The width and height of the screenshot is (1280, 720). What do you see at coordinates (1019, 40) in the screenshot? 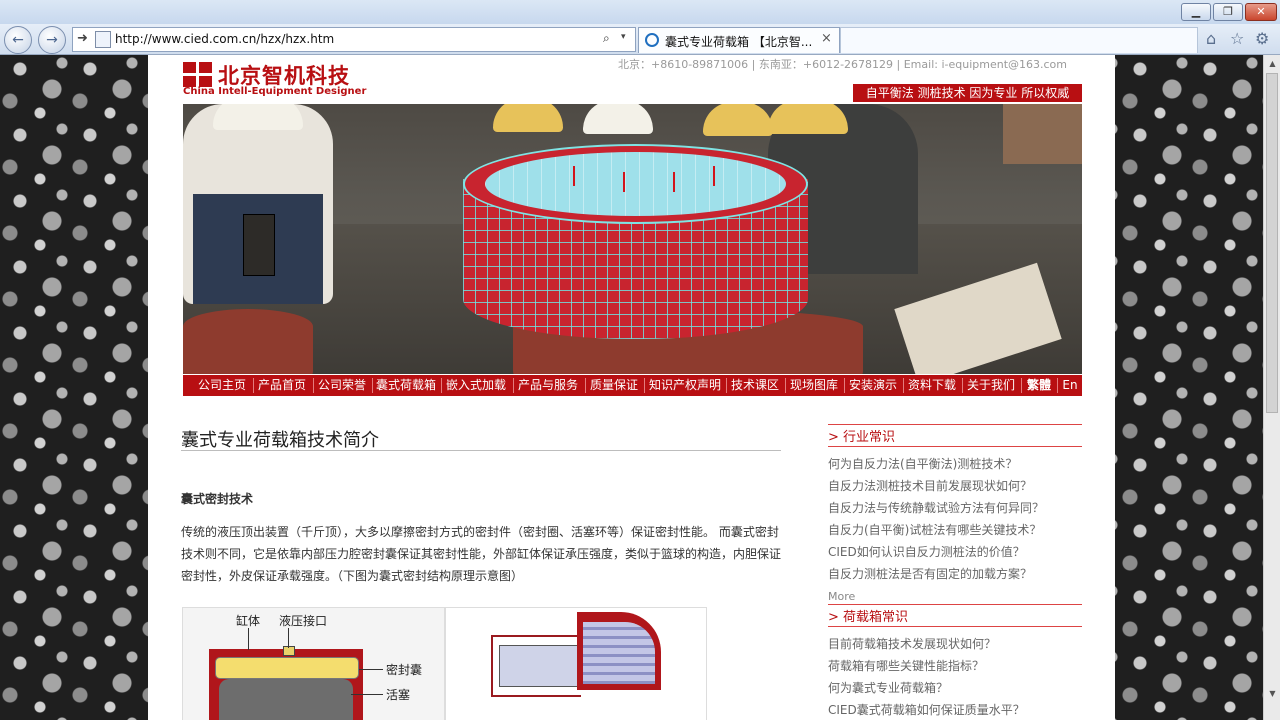
I see `new-tab-area` at bounding box center [1019, 40].